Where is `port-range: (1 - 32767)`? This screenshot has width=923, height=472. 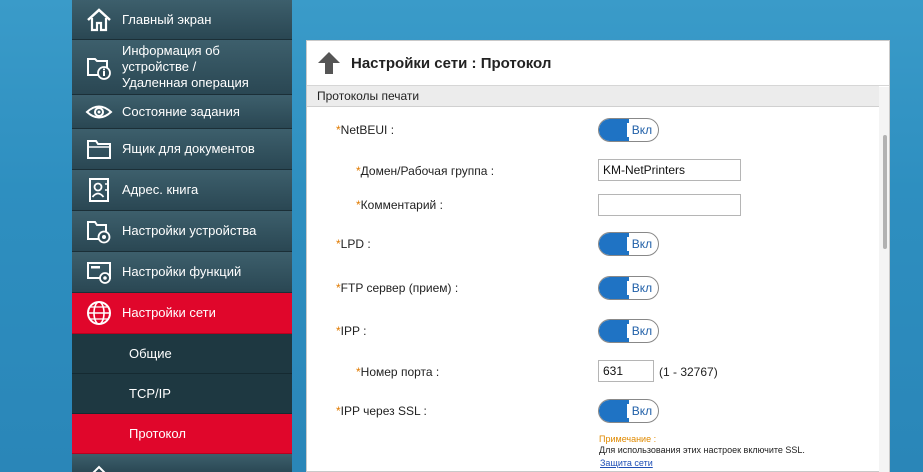
port-range: (1 - 32767) is located at coordinates (688, 372).